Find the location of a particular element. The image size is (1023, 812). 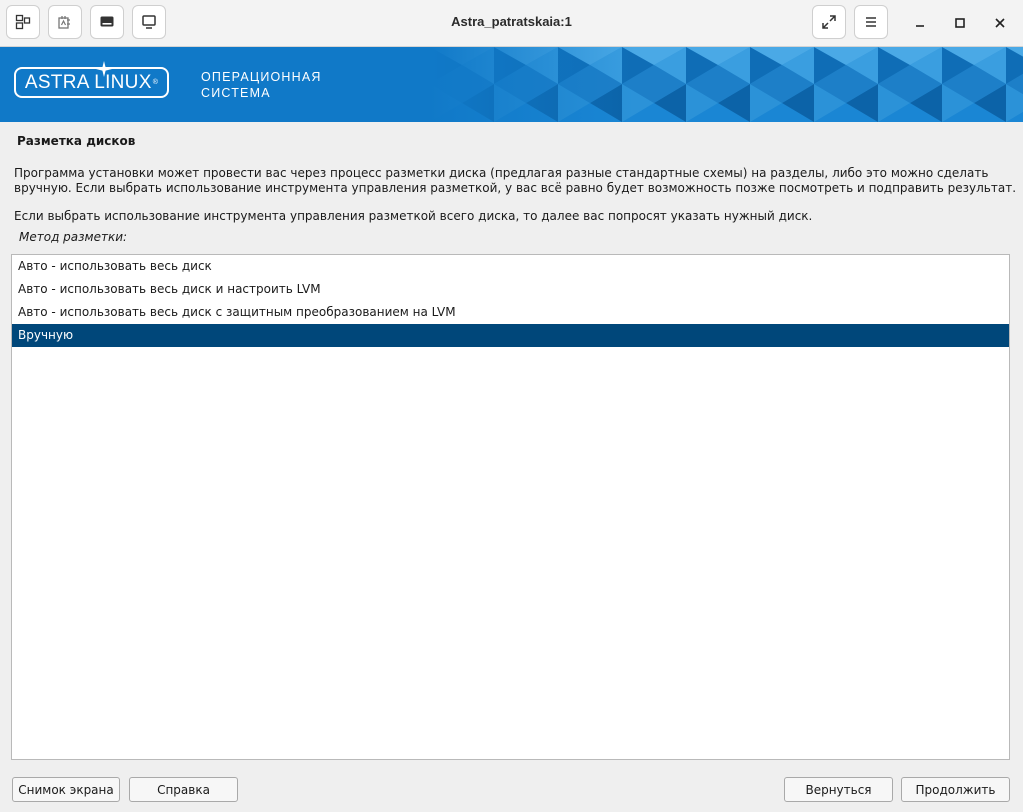

tagline-line1: ОПЕРАЦИОННАЯ is located at coordinates (261, 77).